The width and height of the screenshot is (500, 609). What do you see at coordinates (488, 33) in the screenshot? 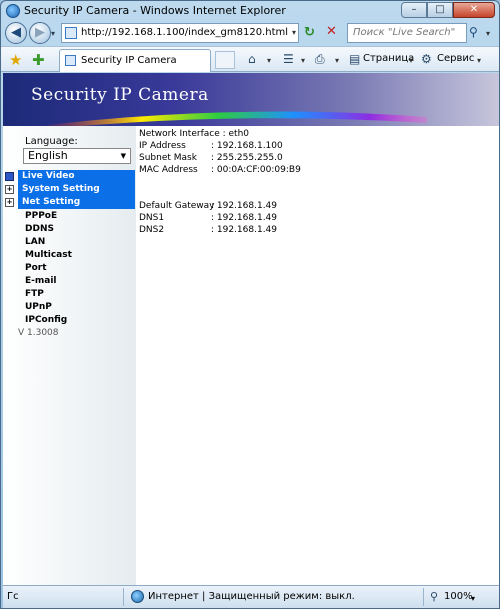
I see `search-options-dropdown: ▾` at bounding box center [488, 33].